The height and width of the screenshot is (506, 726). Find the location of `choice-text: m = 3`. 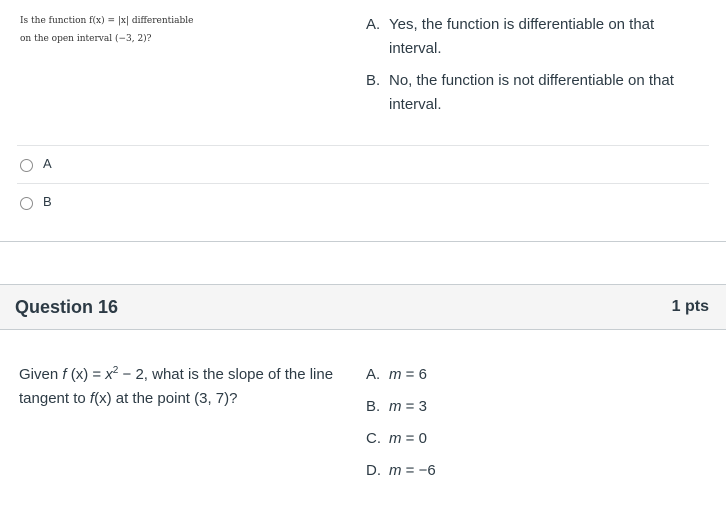

choice-text: m = 3 is located at coordinates (477, 407).